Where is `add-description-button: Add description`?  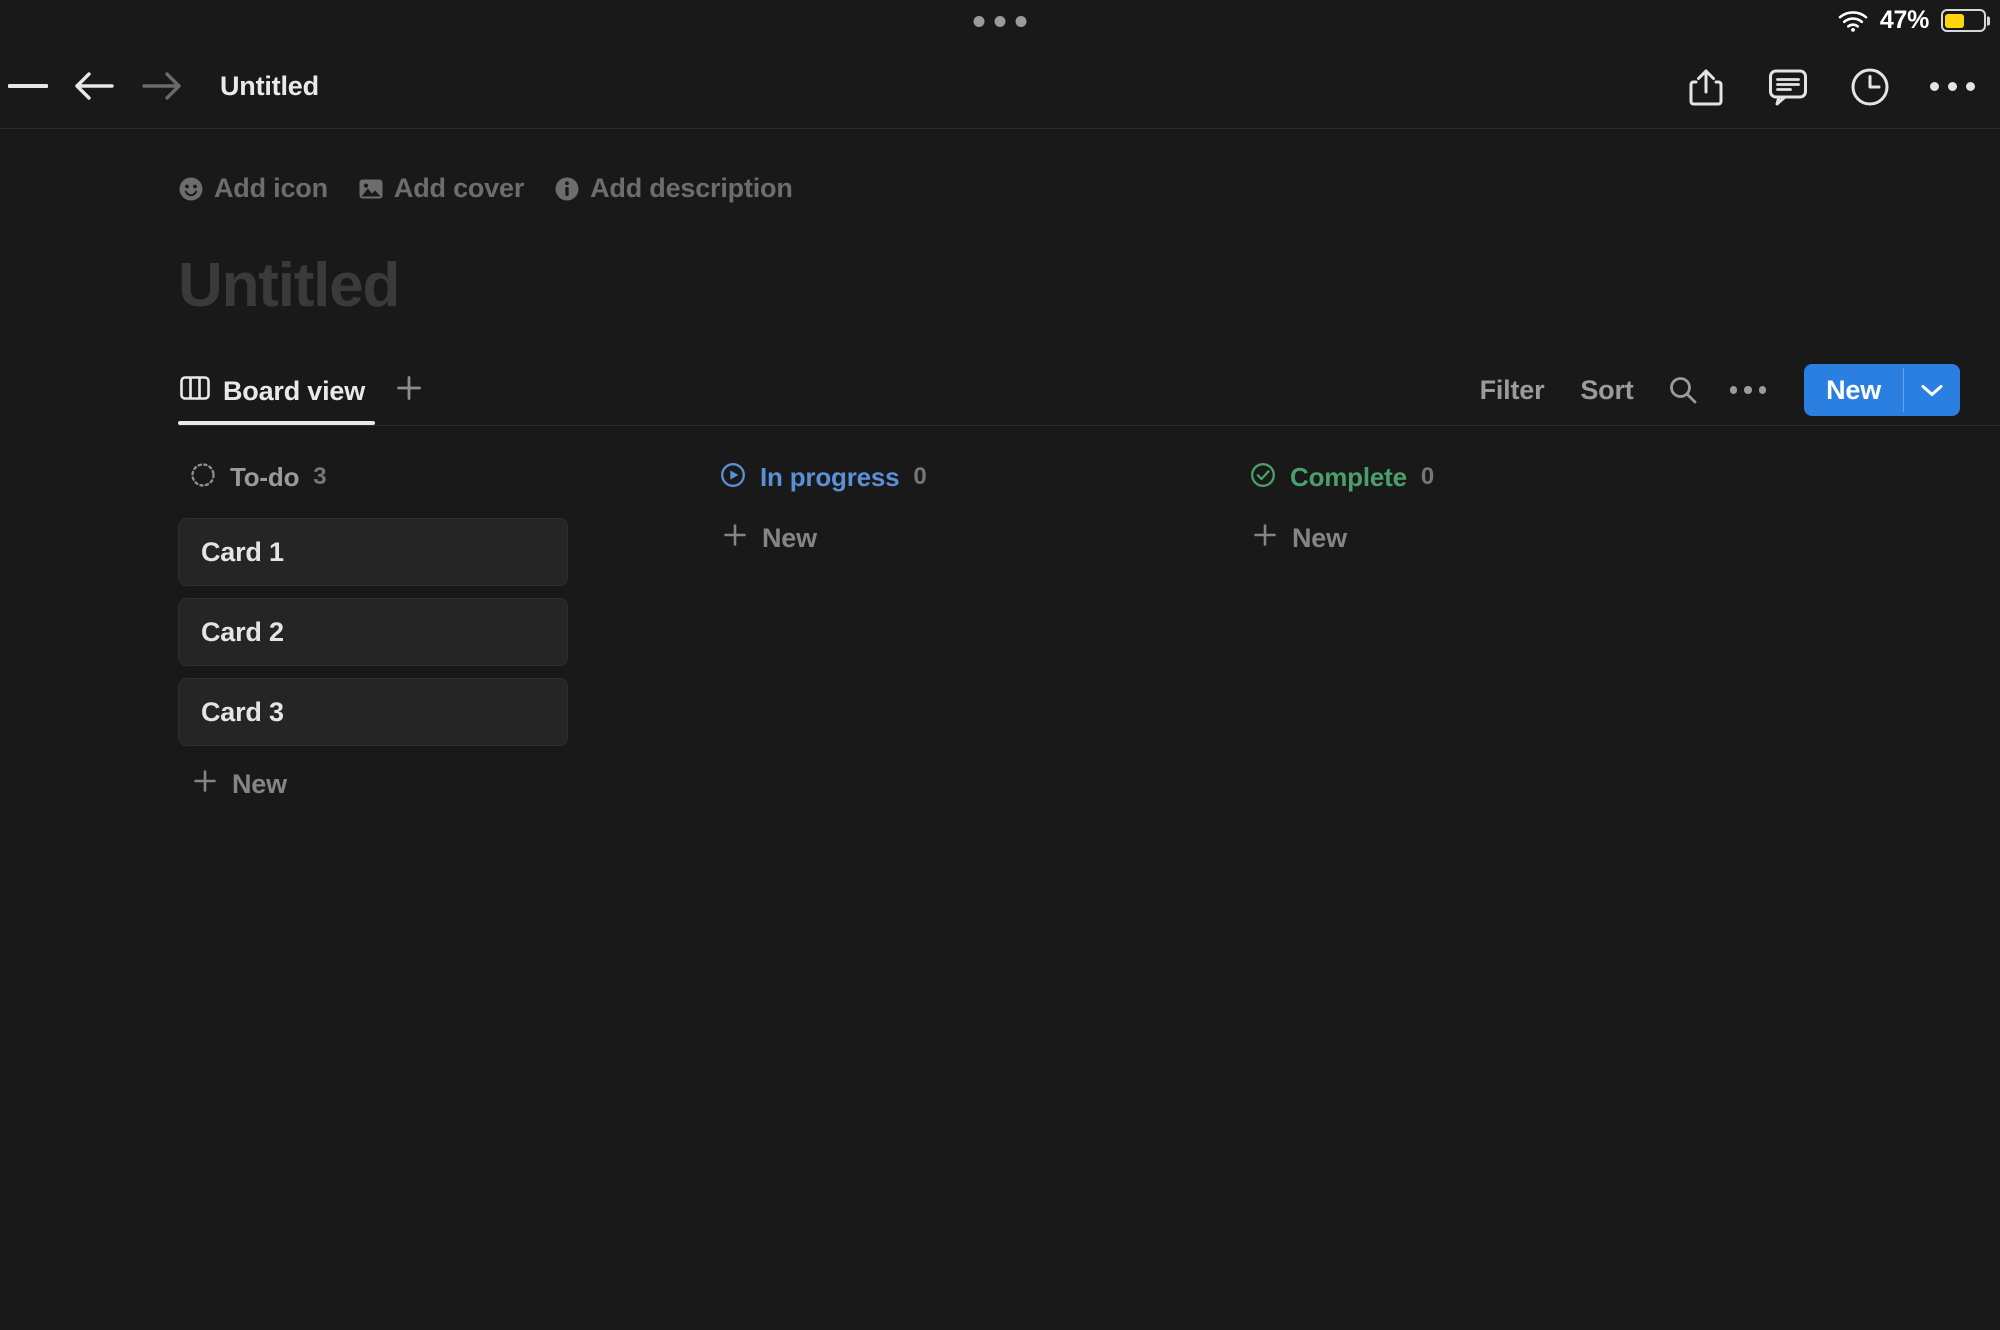
add-description-button: Add description is located at coordinates (681, 188).